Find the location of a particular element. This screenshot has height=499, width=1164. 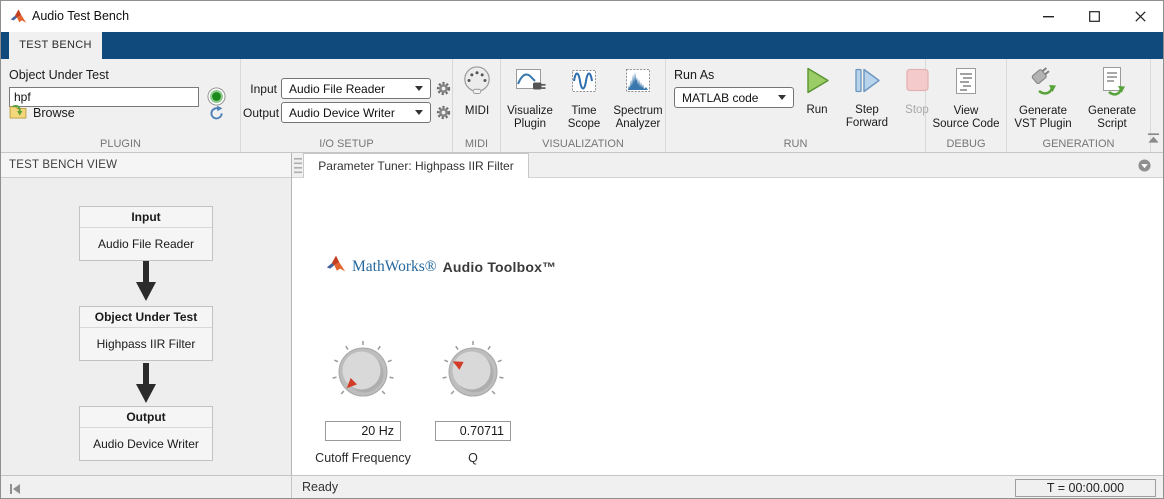

output-dropdown: Audio Device Writer is located at coordinates (356, 112).